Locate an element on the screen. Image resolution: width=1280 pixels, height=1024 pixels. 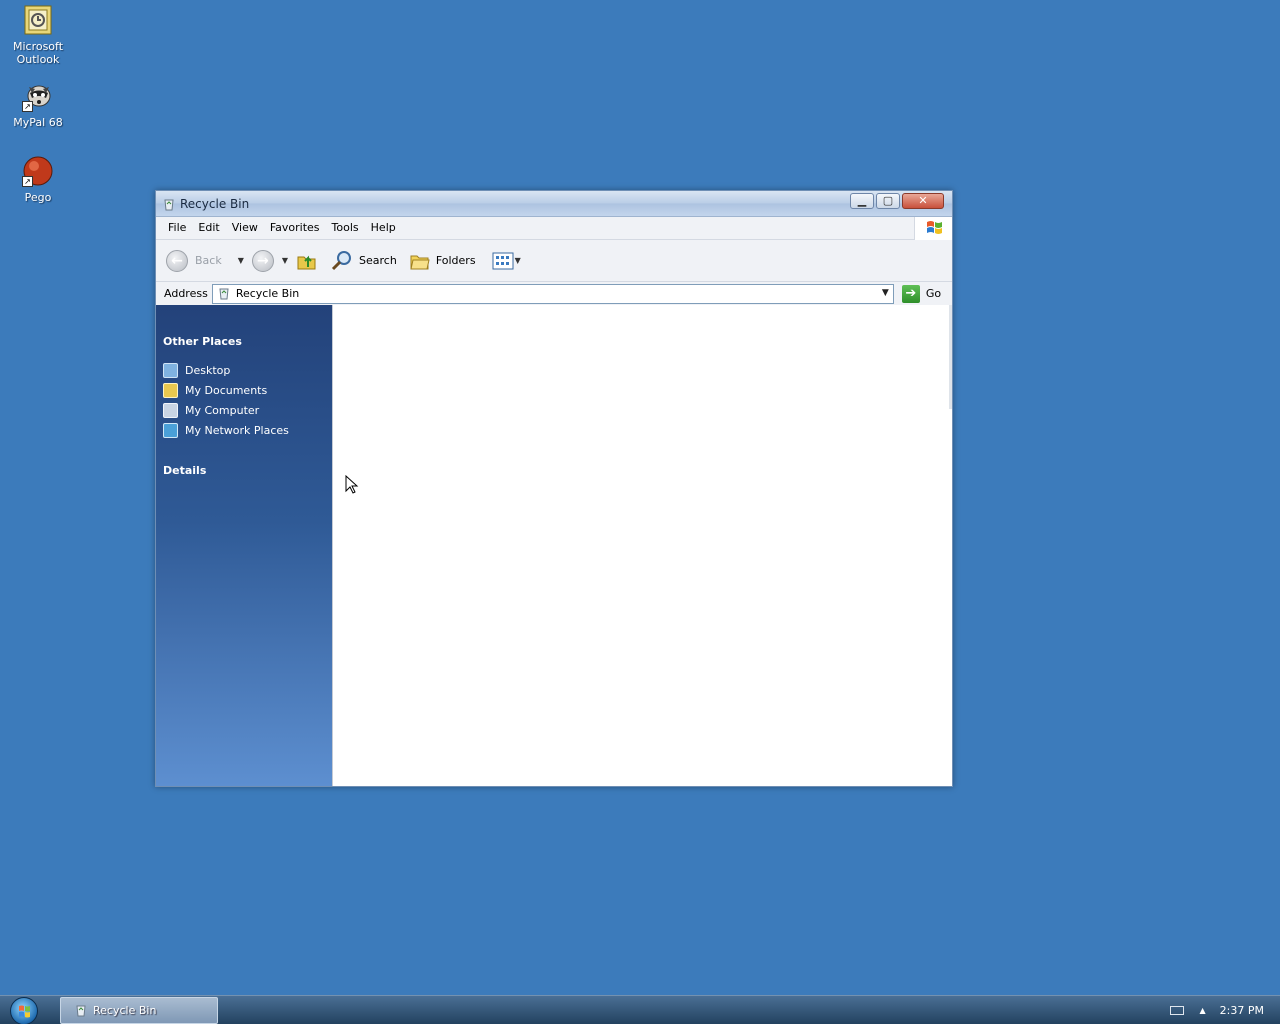
folders-icon is located at coordinates (420, 262).